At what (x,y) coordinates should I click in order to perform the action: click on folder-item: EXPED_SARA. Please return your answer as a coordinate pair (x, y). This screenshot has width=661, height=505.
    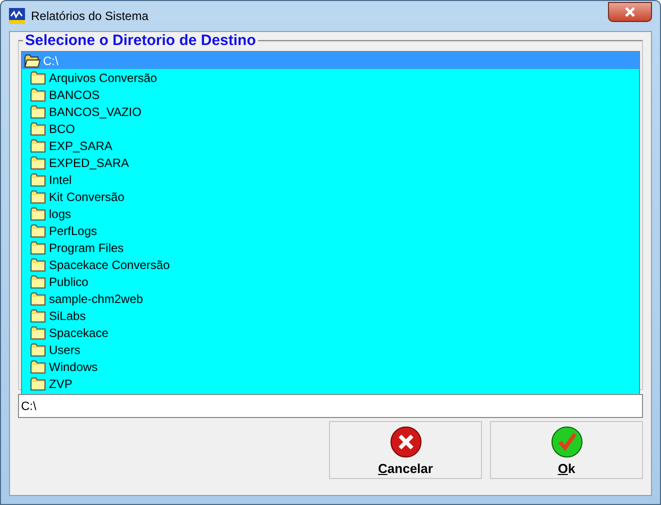
    Looking at the image, I should click on (330, 162).